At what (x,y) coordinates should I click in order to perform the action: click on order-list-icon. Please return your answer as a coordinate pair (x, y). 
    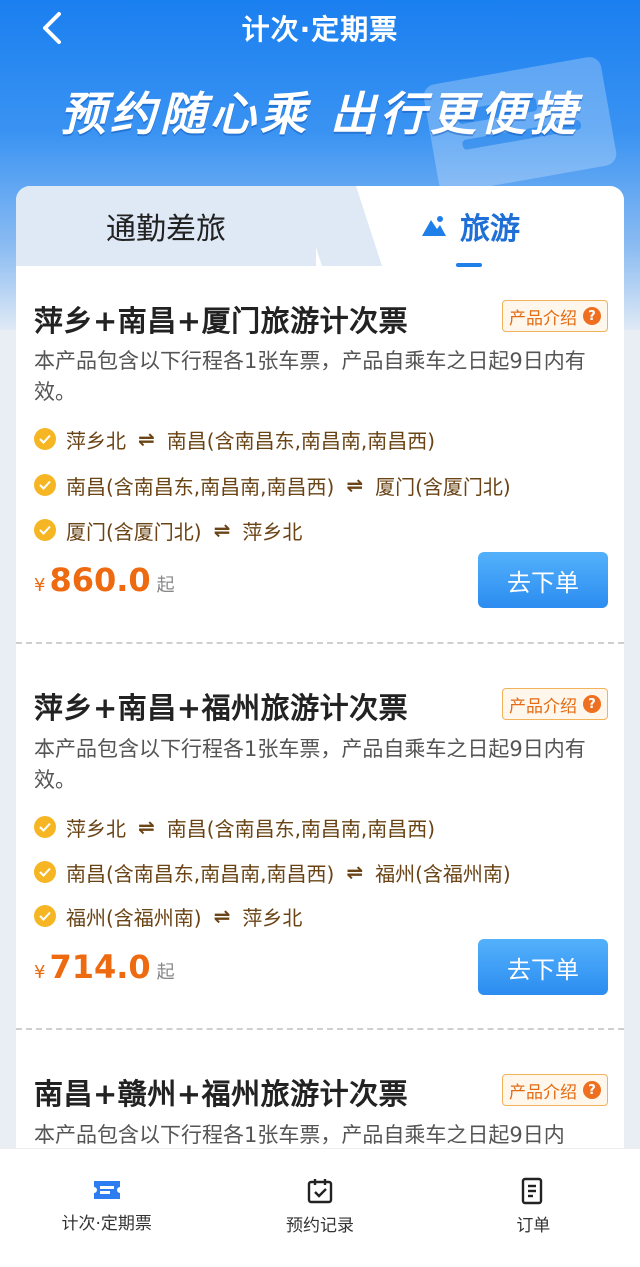
    Looking at the image, I should click on (532, 1191).